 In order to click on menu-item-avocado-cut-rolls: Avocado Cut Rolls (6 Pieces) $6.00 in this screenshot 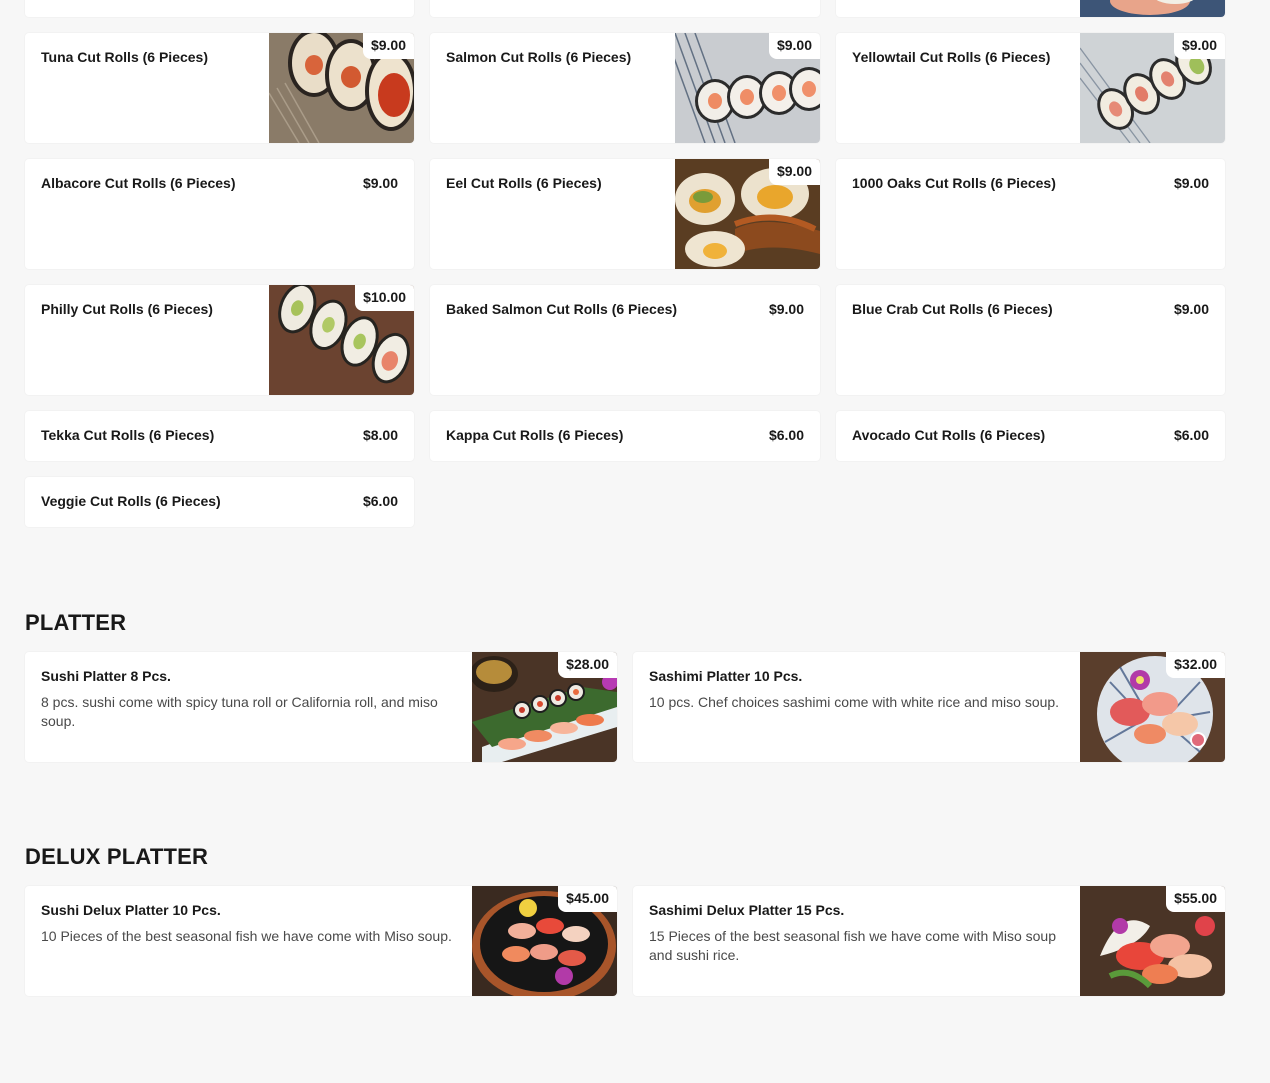, I will do `click(1030, 436)`.